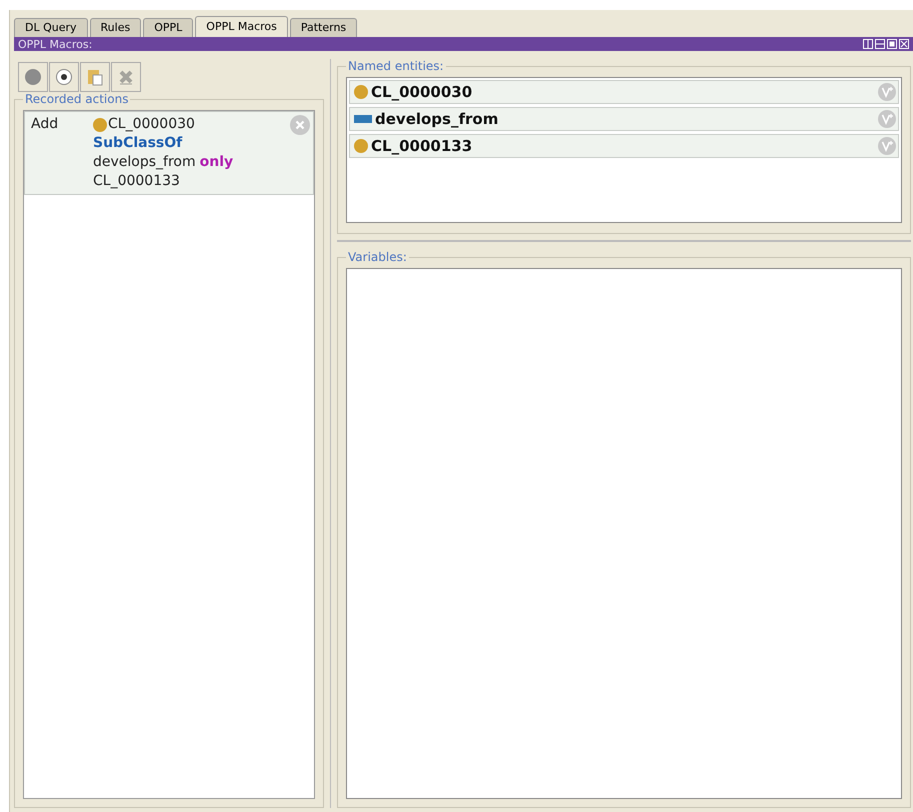 The image size is (913, 812). What do you see at coordinates (624, 146) in the screenshot?
I see `entity-row: CL_0000133` at bounding box center [624, 146].